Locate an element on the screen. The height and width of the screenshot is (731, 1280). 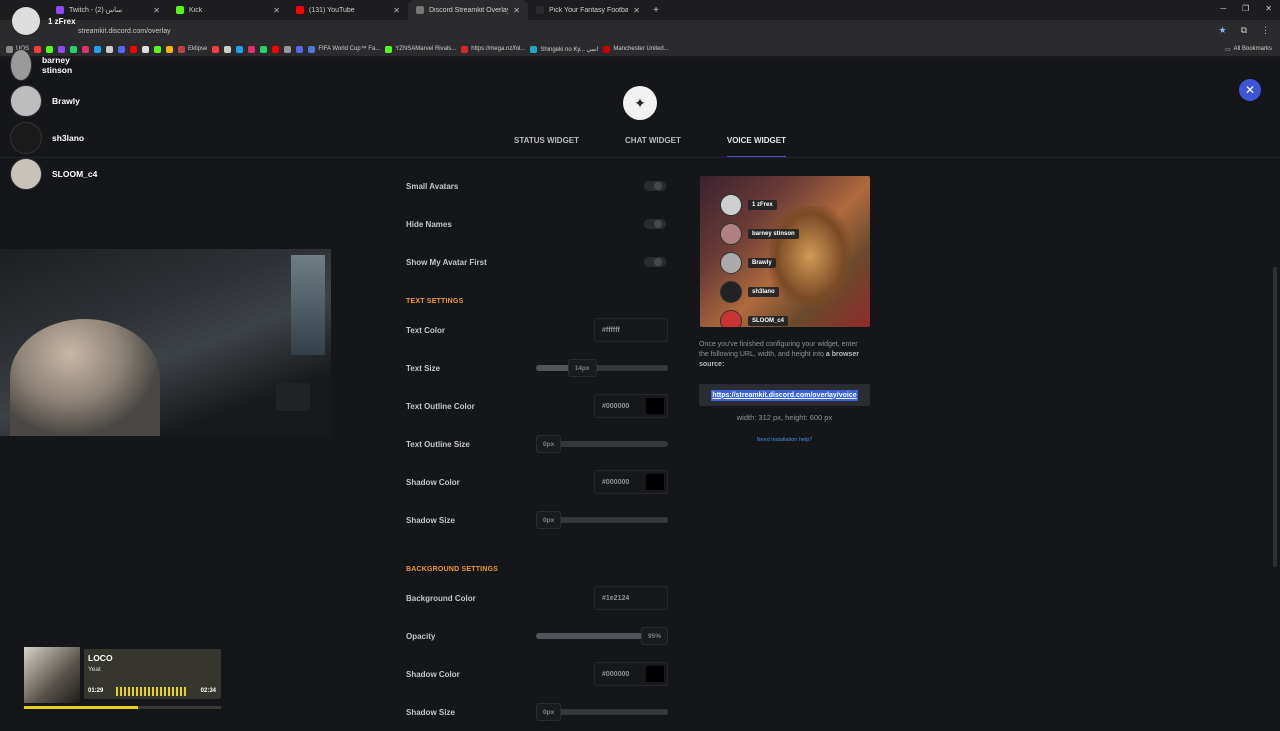
text-outline-size-slider: 0px is located at coordinates (602, 444).